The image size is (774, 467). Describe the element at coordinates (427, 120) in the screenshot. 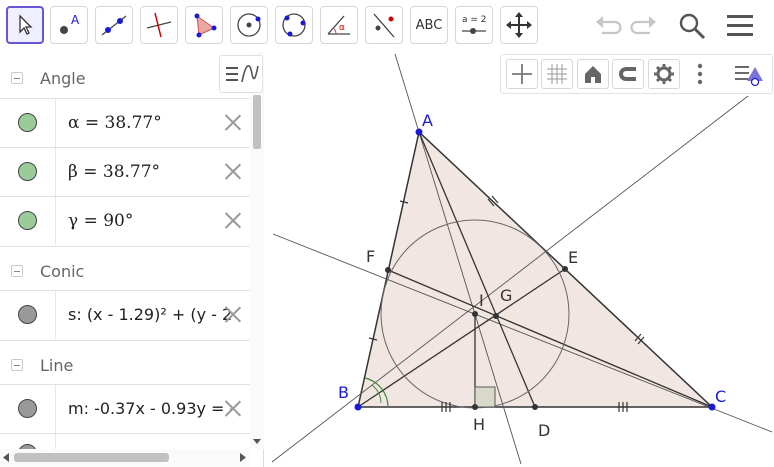

I see `label-a: A` at that location.